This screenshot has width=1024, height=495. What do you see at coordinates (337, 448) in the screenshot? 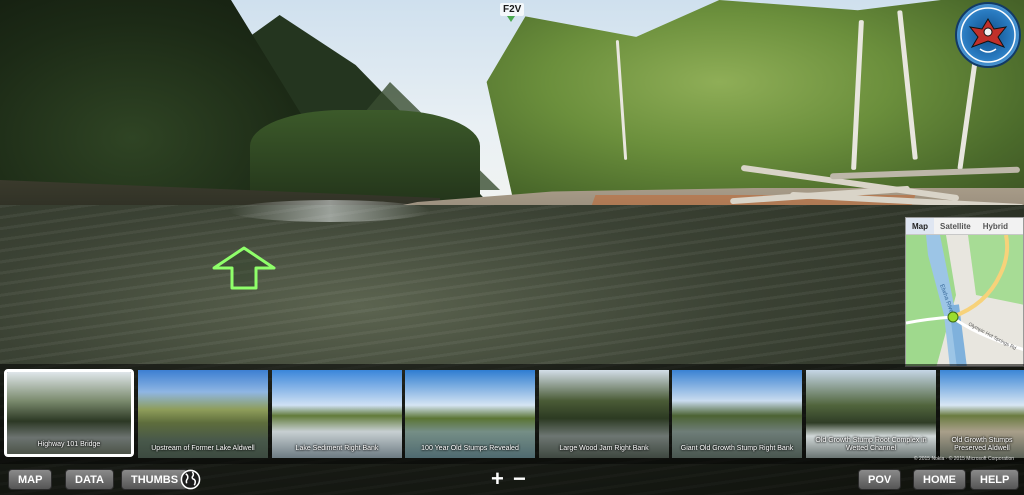
I see `thumbnail-caption: Lake Sediment Right Bank` at bounding box center [337, 448].